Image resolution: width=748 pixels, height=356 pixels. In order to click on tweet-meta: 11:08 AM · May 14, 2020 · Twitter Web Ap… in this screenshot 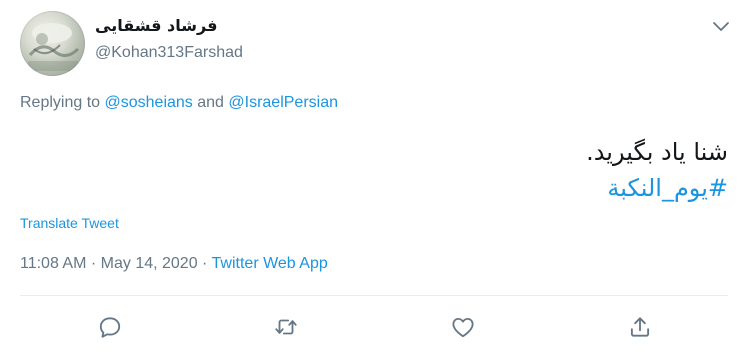, I will do `click(174, 264)`.